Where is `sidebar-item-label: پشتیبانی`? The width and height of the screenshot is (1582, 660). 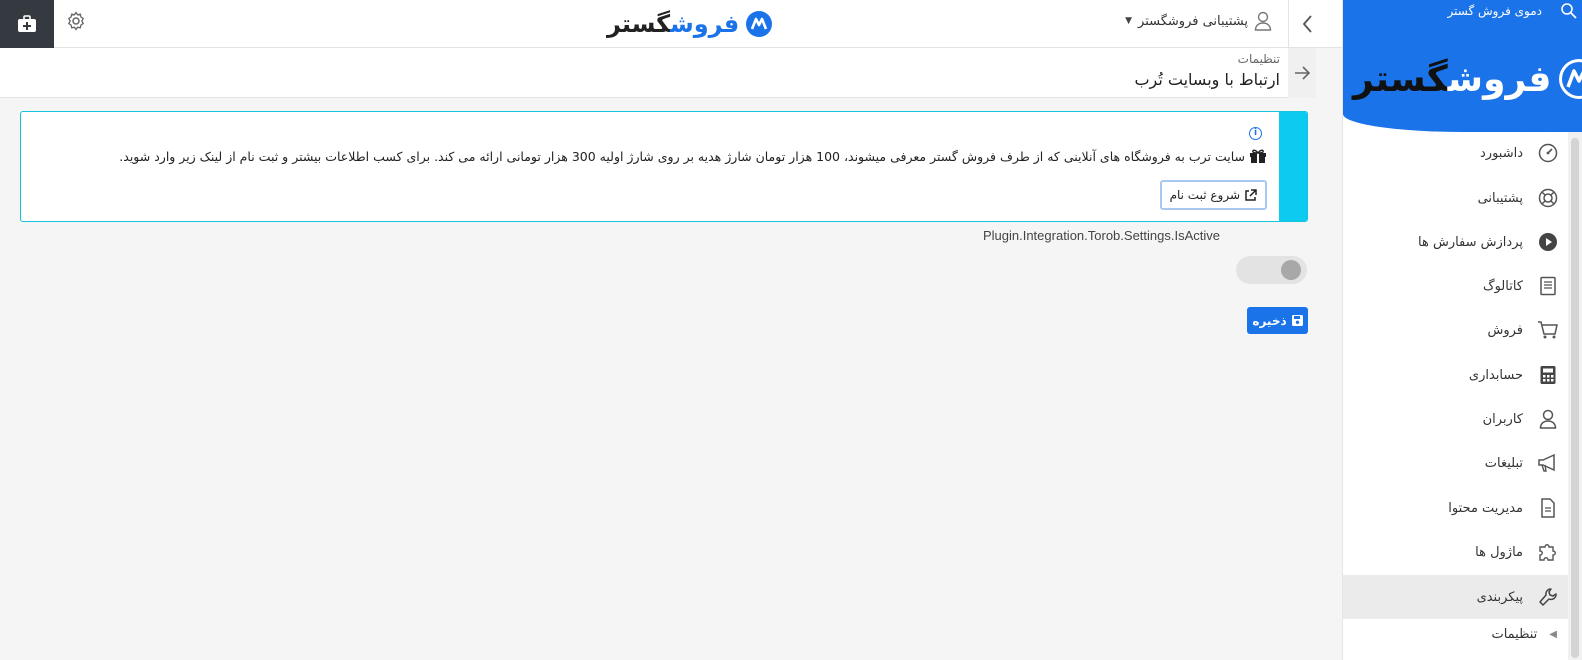 sidebar-item-label: پشتیبانی is located at coordinates (1500, 198).